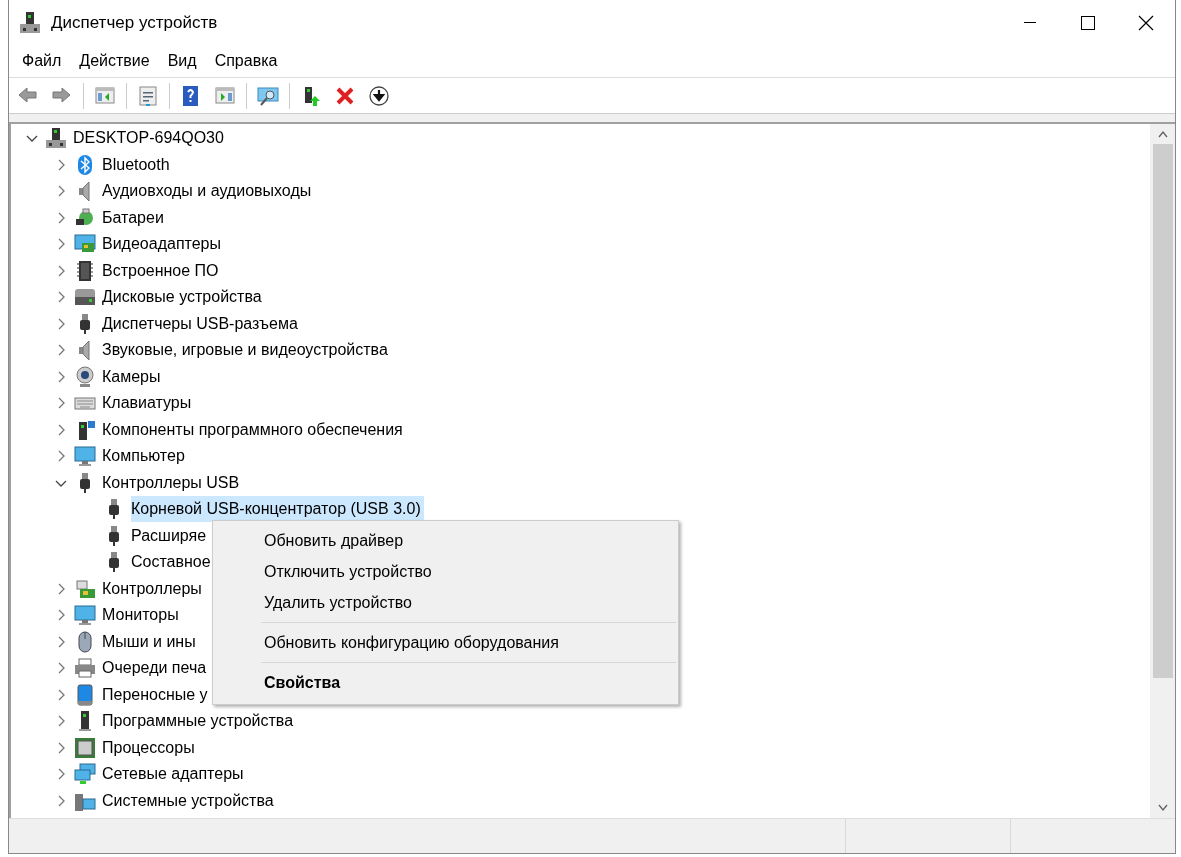 Image resolution: width=1181 pixels, height=857 pixels. What do you see at coordinates (145, 456) in the screenshot?
I see `tree-item: Компьютер` at bounding box center [145, 456].